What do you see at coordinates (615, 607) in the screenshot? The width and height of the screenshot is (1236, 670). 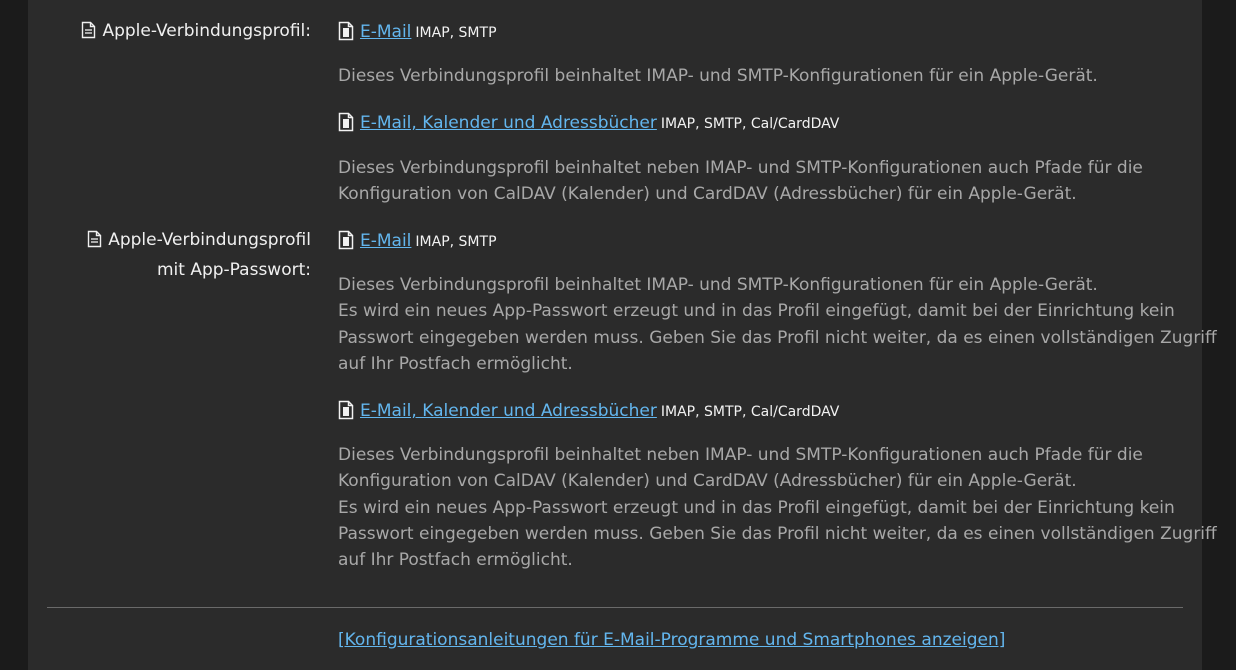 I see `section-divider` at bounding box center [615, 607].